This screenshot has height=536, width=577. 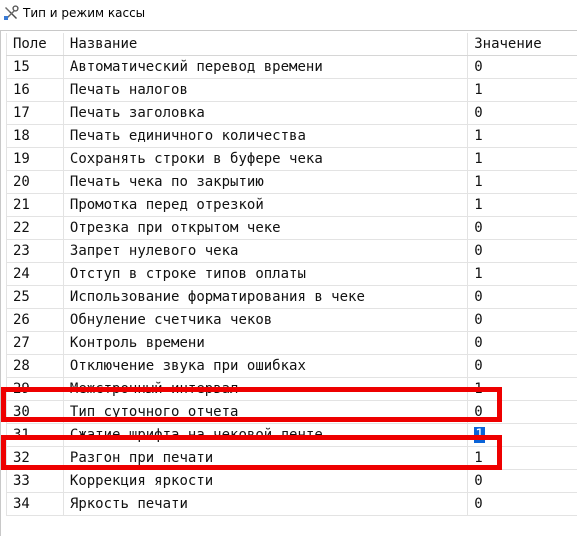 I want to click on table-row: 20 Печать чека по закрытию 1, so click(x=291, y=182).